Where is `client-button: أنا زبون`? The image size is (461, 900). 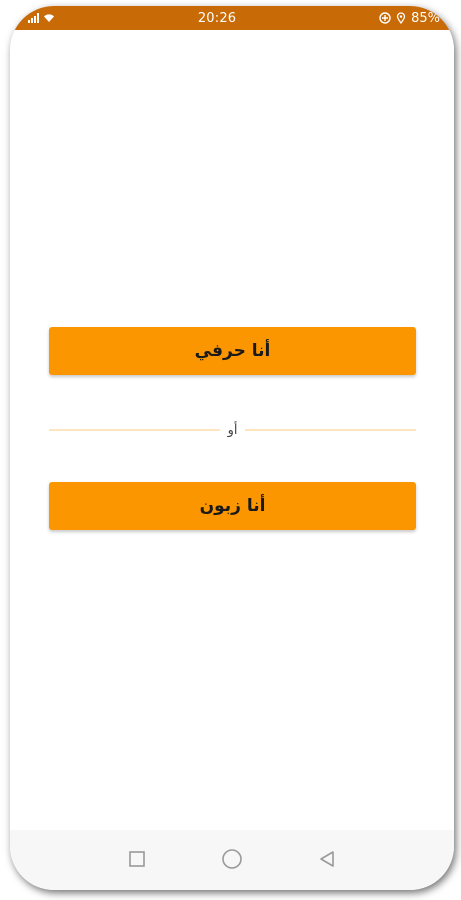
client-button: أنا زبون is located at coordinates (232, 506).